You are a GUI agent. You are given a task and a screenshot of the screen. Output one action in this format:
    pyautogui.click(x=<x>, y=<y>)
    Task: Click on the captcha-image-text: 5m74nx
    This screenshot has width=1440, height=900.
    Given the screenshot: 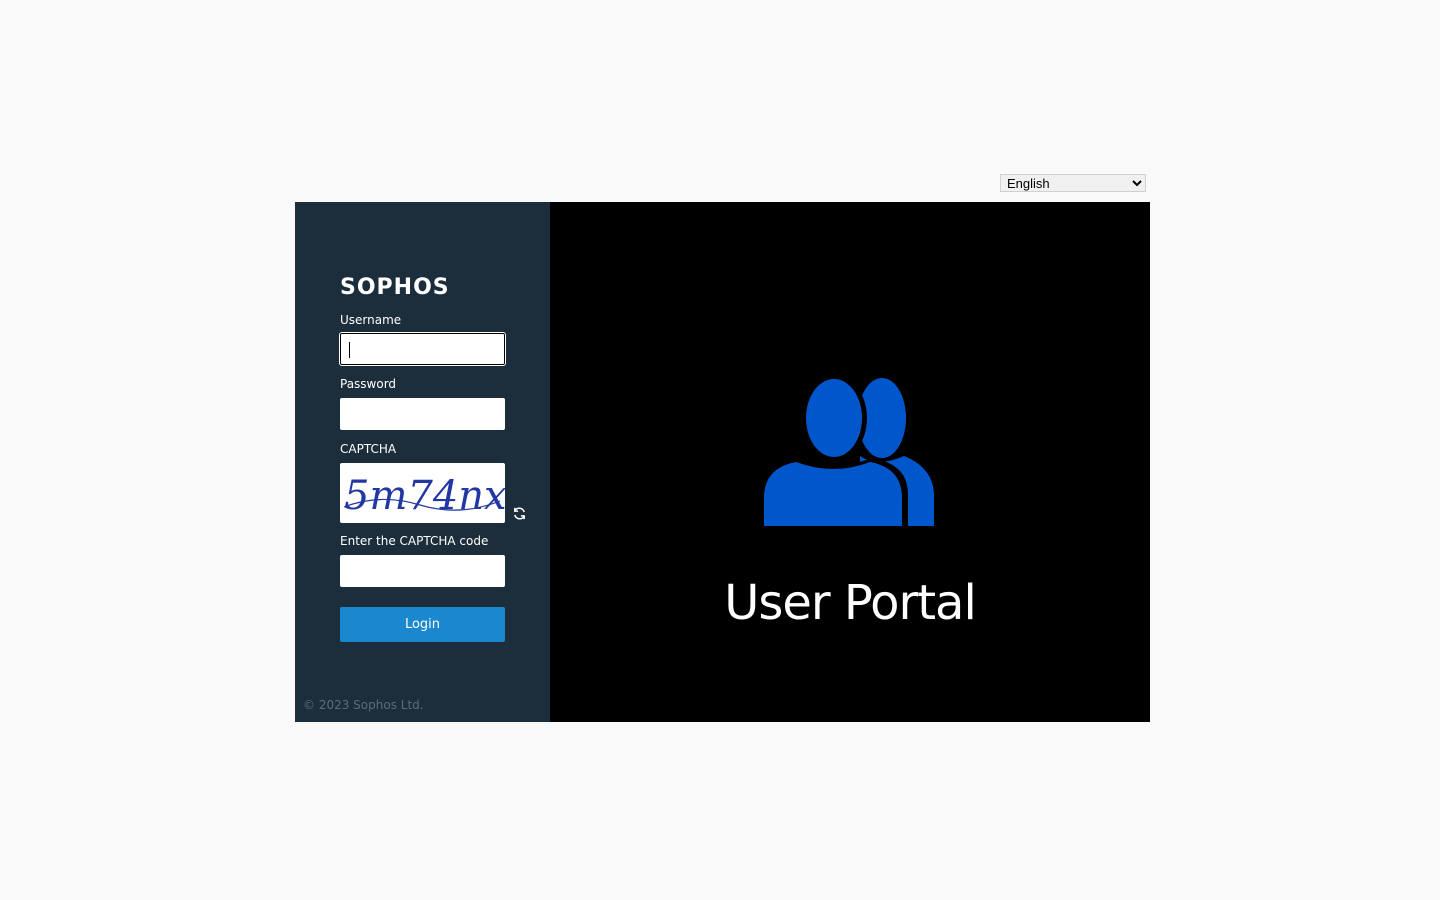 What is the action you would take?
    pyautogui.click(x=424, y=496)
    